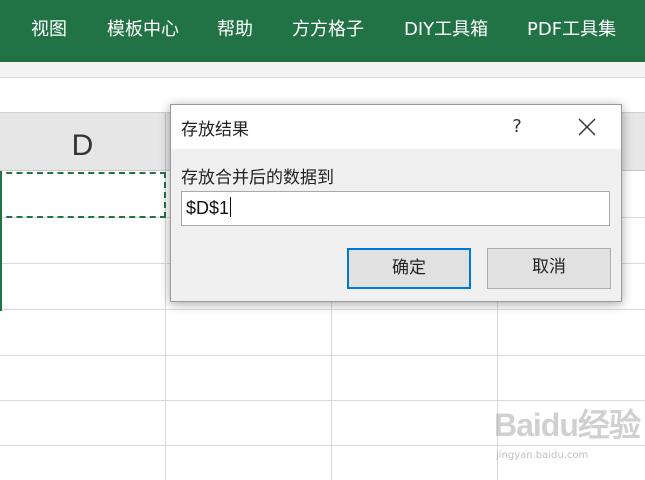 The image size is (645, 480). I want to click on dialog-title: 存放结果, so click(215, 130).